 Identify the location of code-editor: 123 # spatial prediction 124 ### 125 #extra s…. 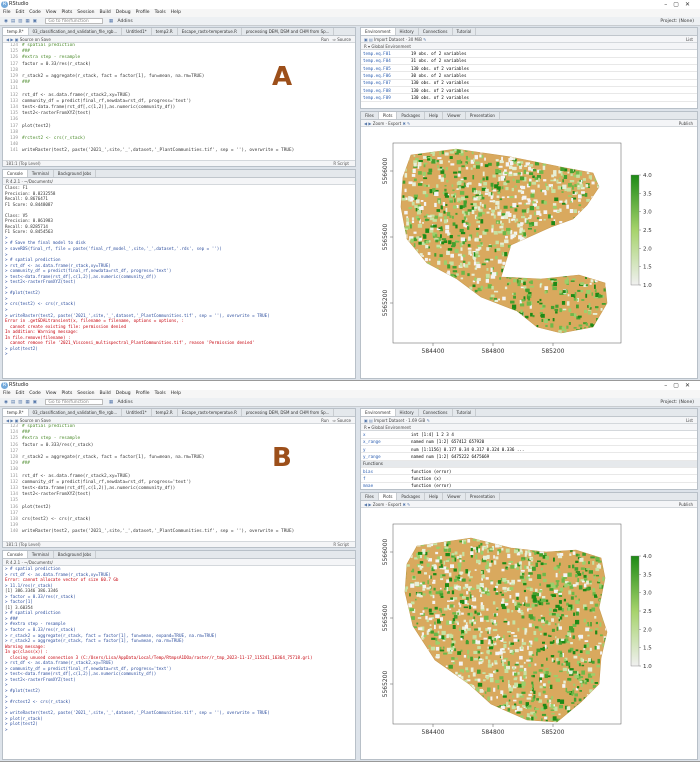
(179, 480).